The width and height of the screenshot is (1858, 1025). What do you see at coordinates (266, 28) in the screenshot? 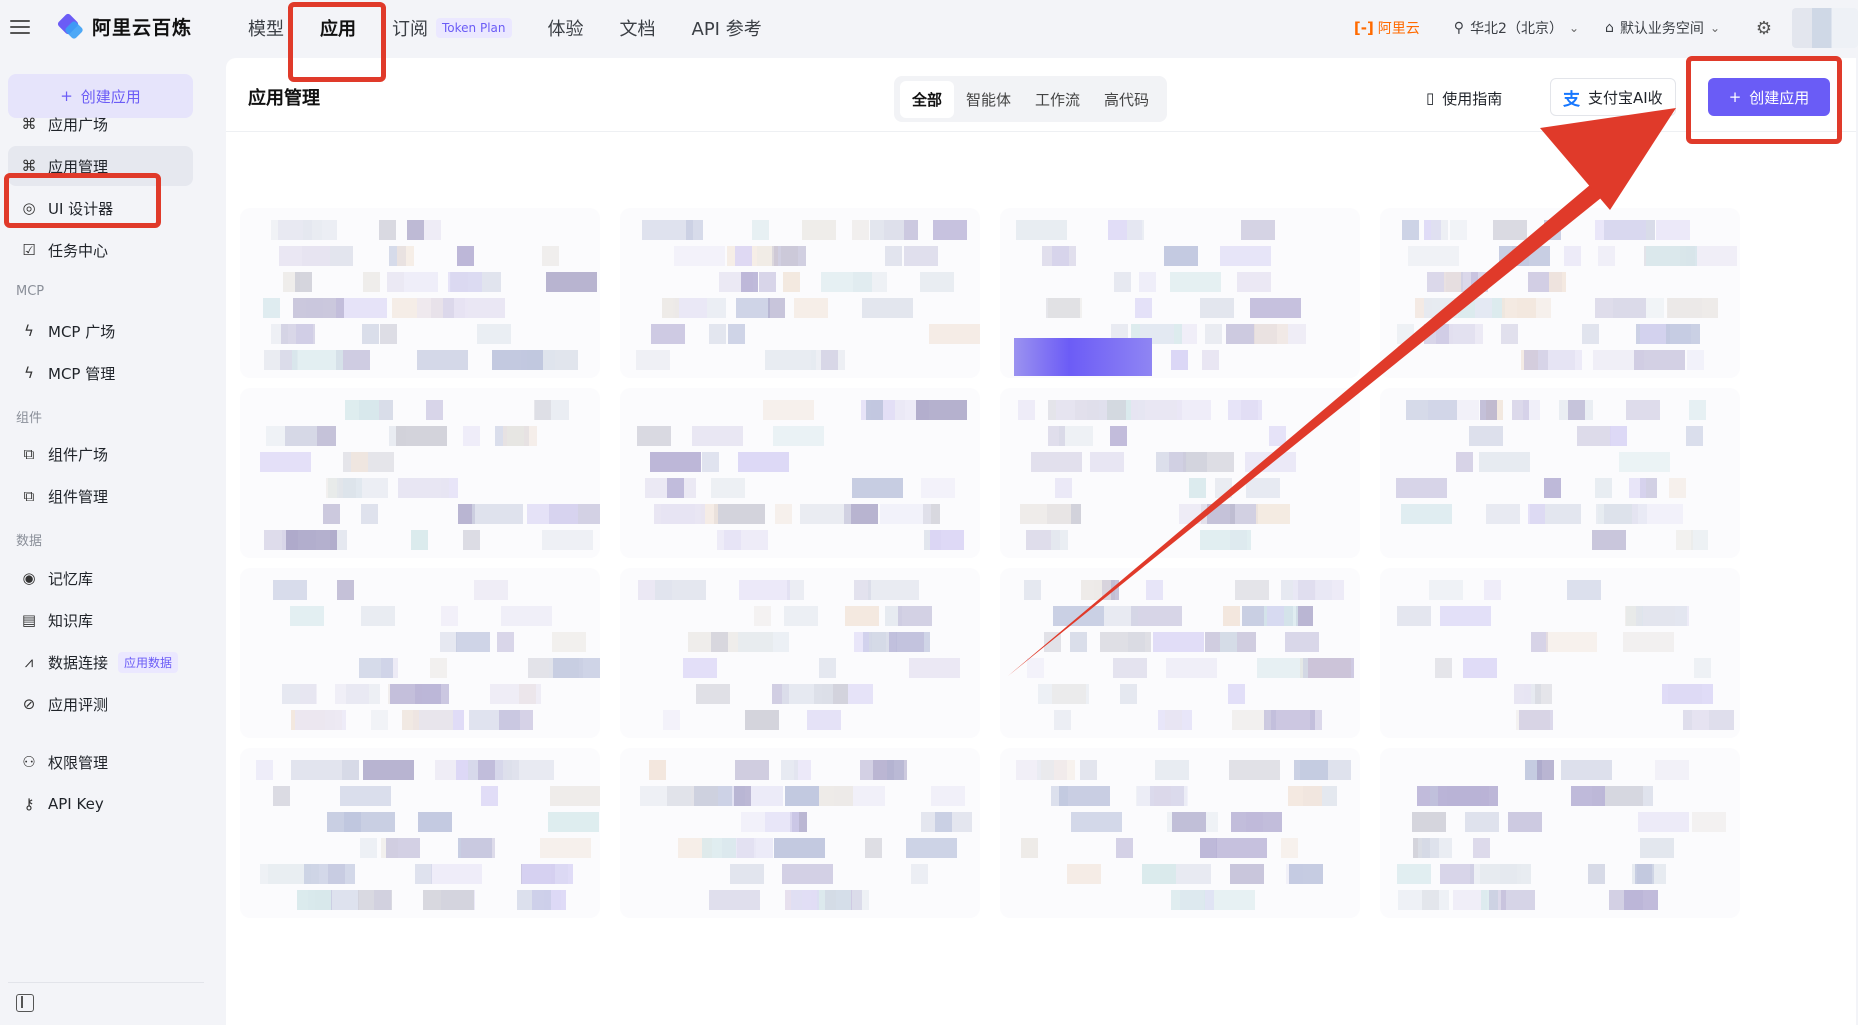
I see `nav-model: 模型` at bounding box center [266, 28].